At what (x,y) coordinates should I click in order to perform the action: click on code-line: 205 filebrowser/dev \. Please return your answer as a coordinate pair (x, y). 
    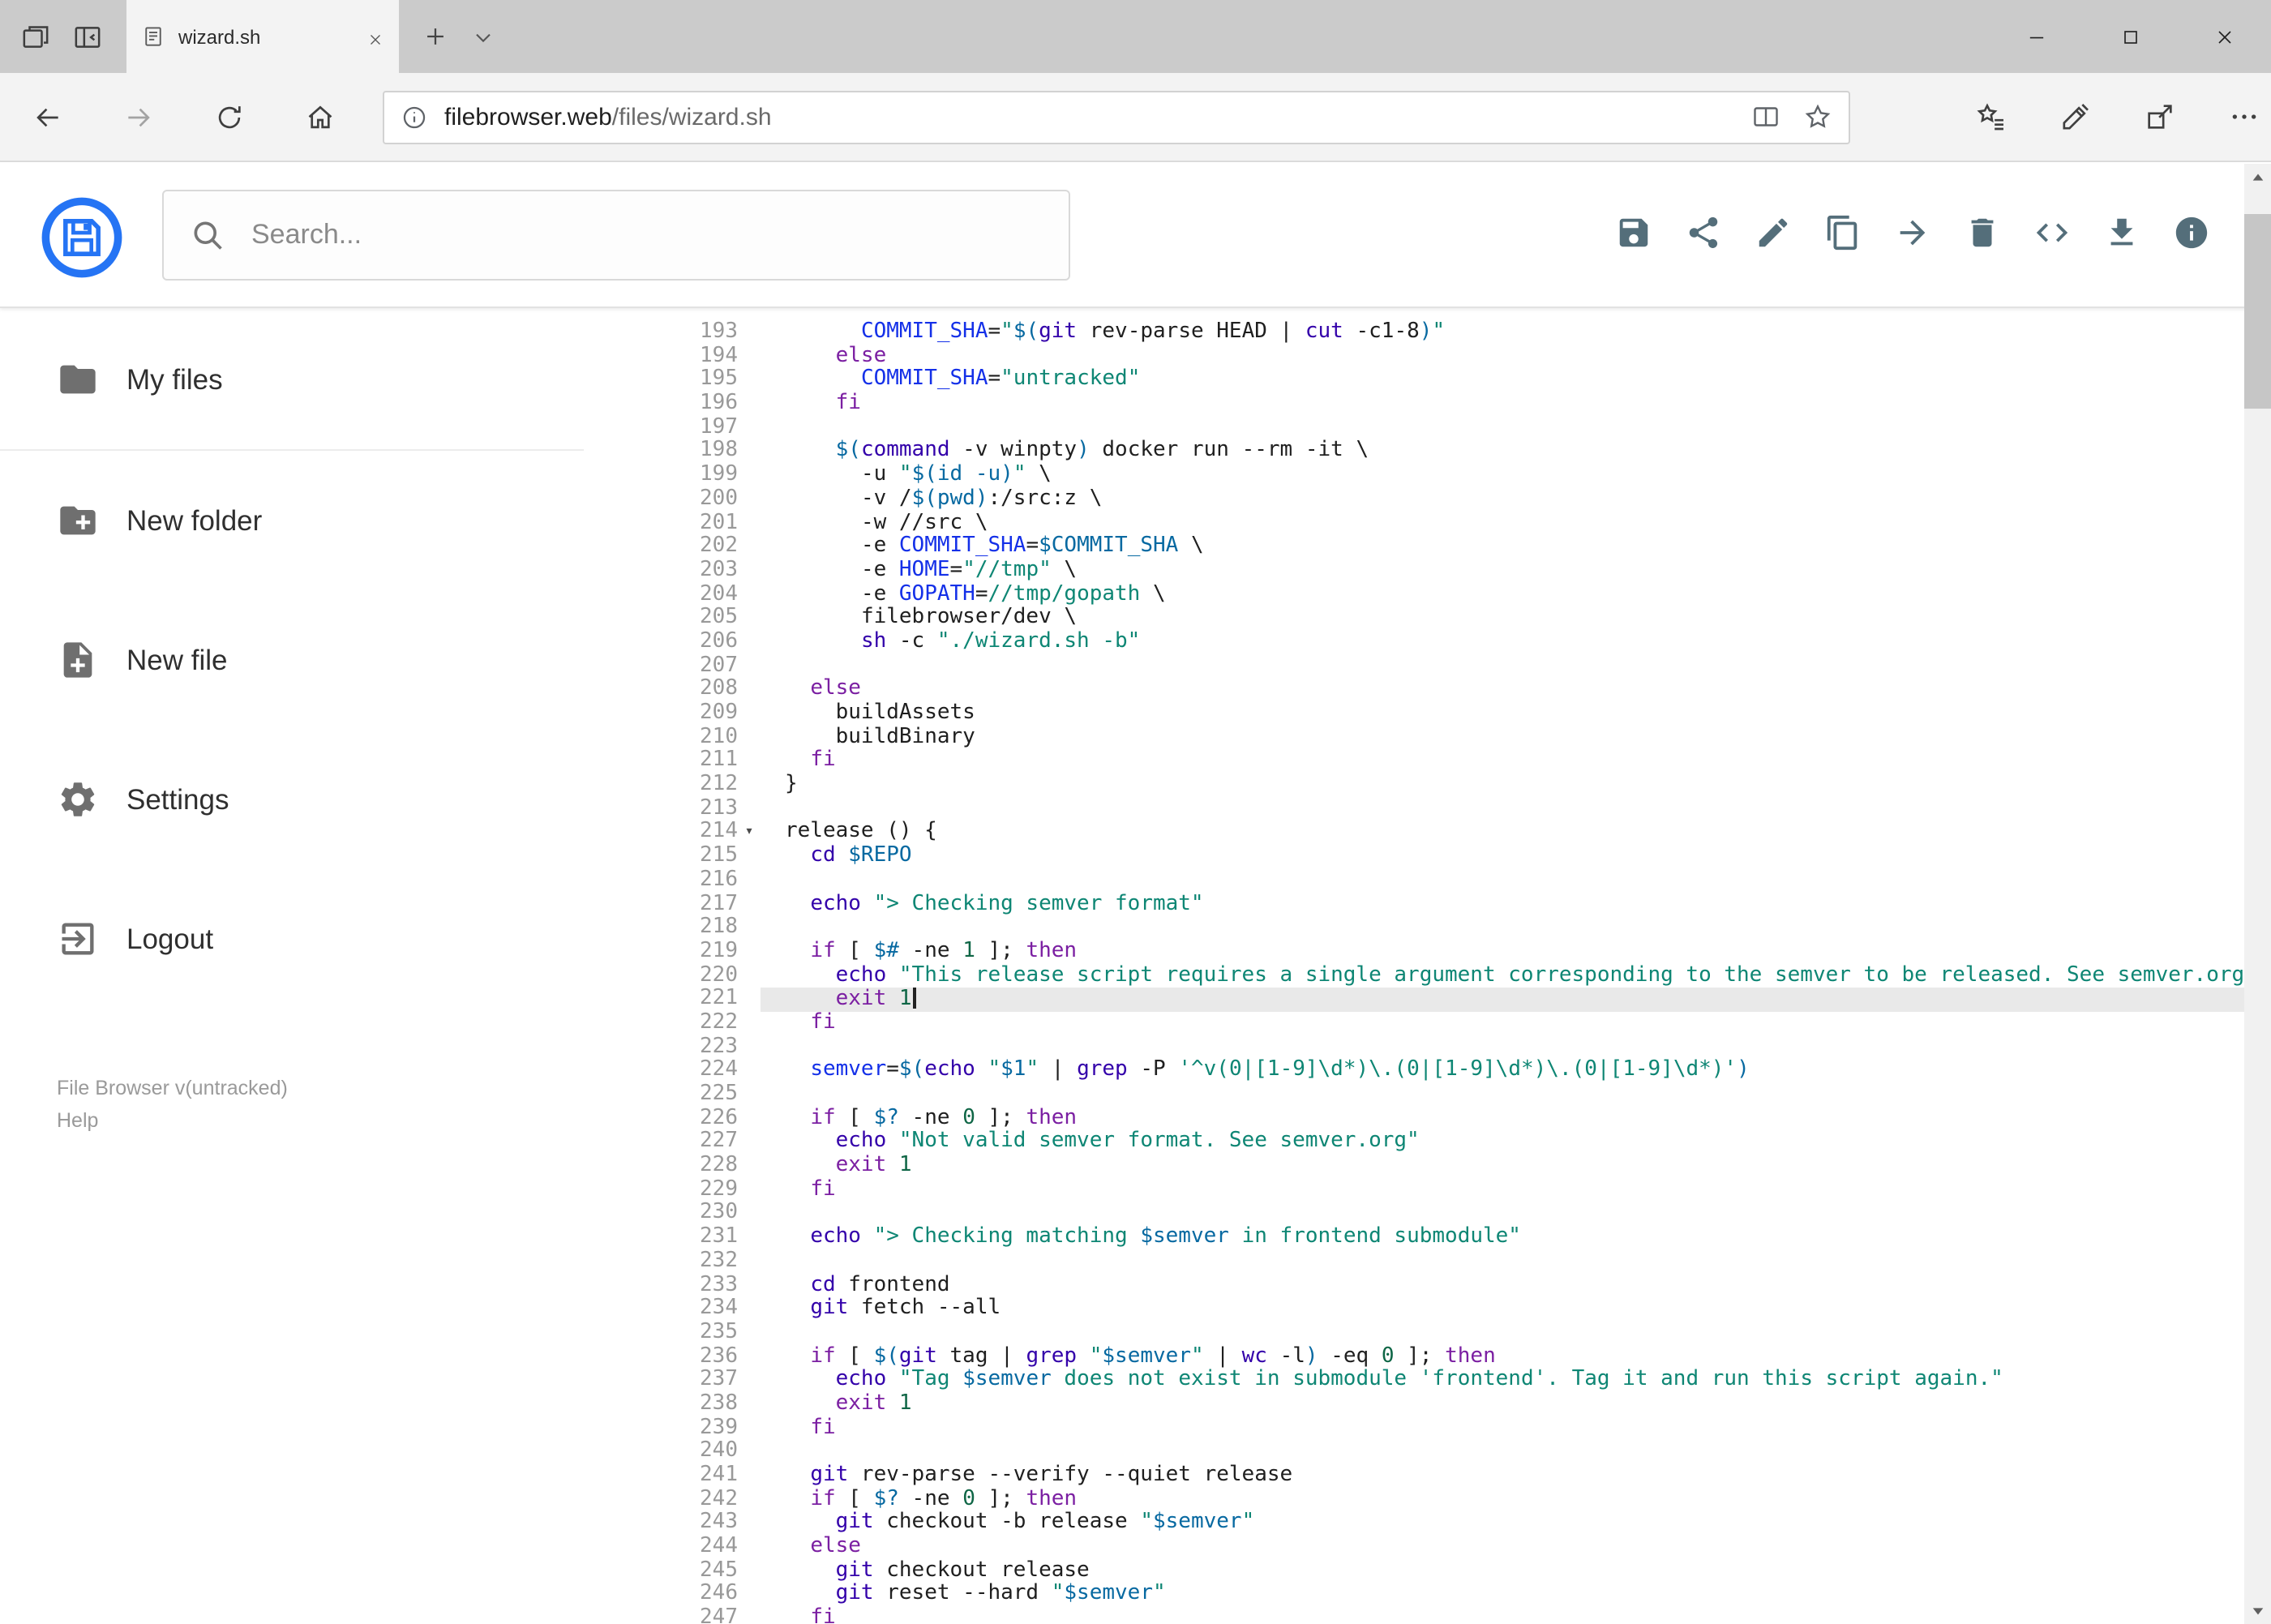
    Looking at the image, I should click on (1427, 619).